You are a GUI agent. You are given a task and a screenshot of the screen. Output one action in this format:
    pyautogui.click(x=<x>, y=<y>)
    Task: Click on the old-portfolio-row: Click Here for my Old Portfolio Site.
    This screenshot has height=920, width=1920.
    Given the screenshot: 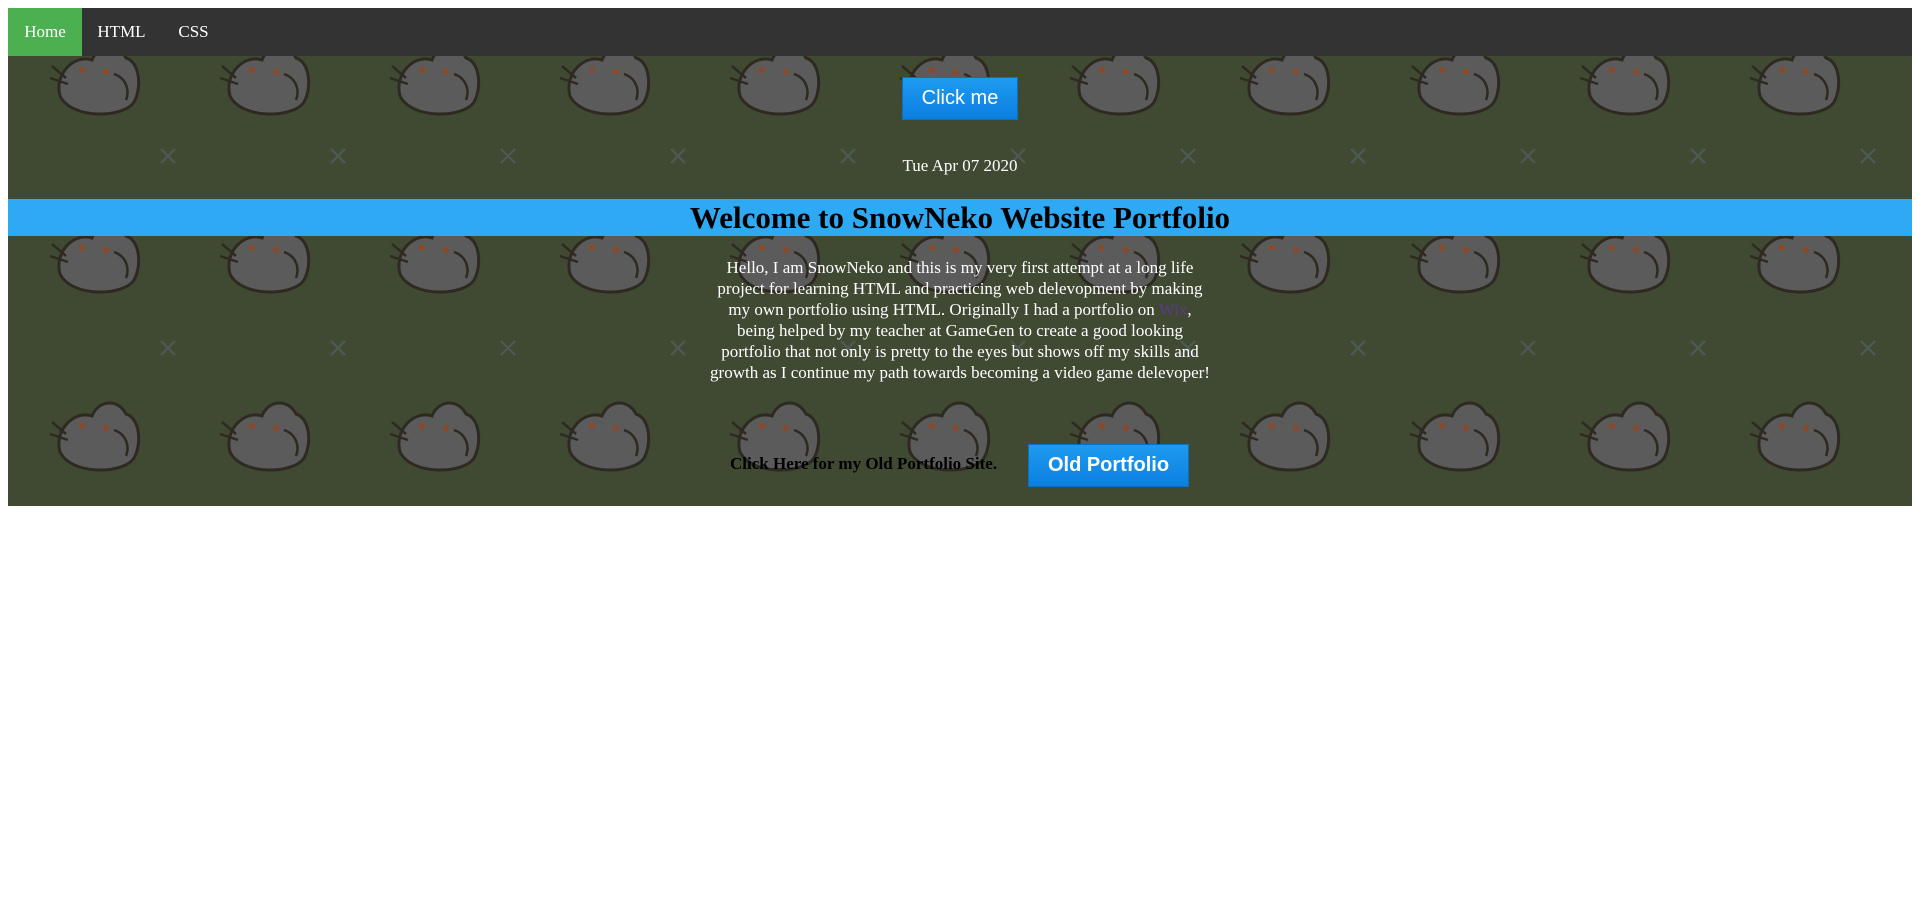 What is the action you would take?
    pyautogui.click(x=960, y=464)
    